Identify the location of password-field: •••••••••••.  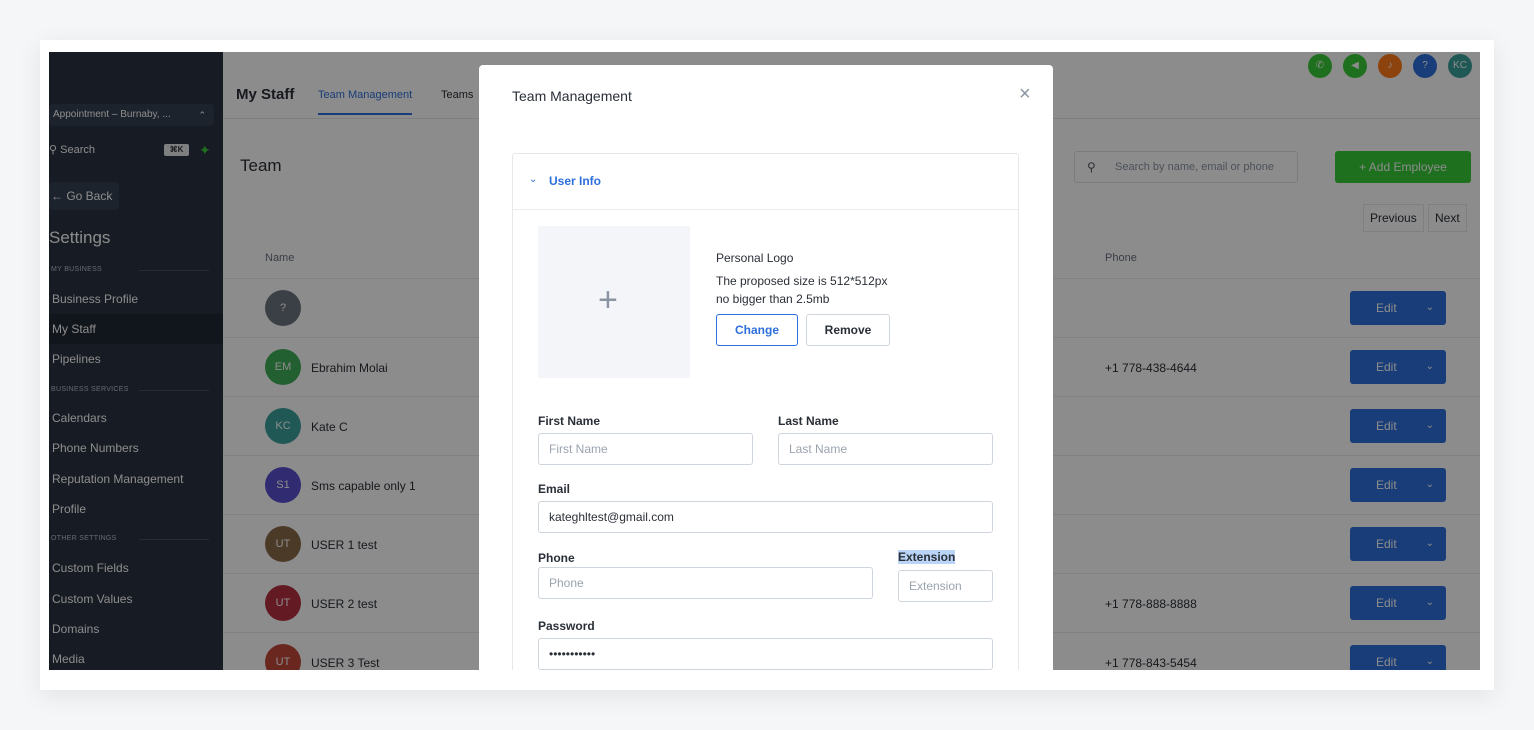
(765, 654).